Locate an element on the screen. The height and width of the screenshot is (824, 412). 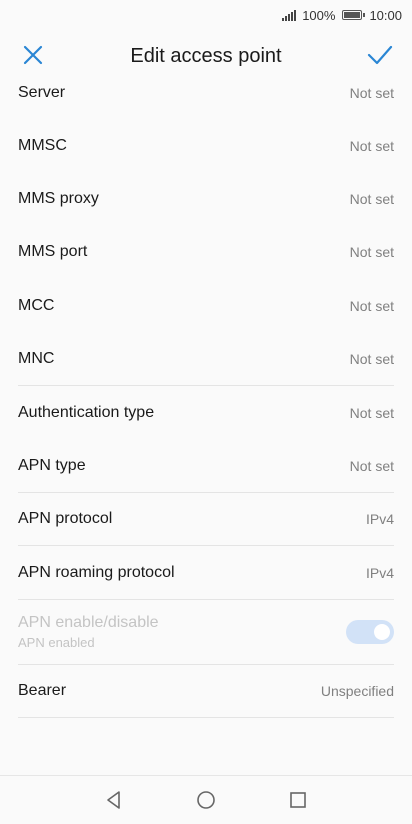
battery-icon is located at coordinates (354, 15).